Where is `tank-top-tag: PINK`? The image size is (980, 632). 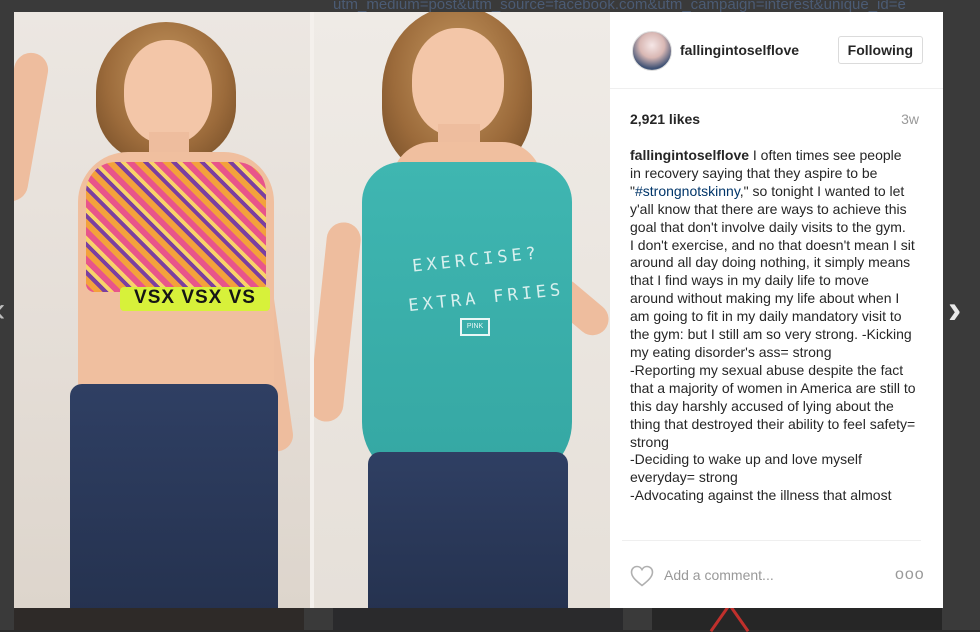 tank-top-tag: PINK is located at coordinates (475, 327).